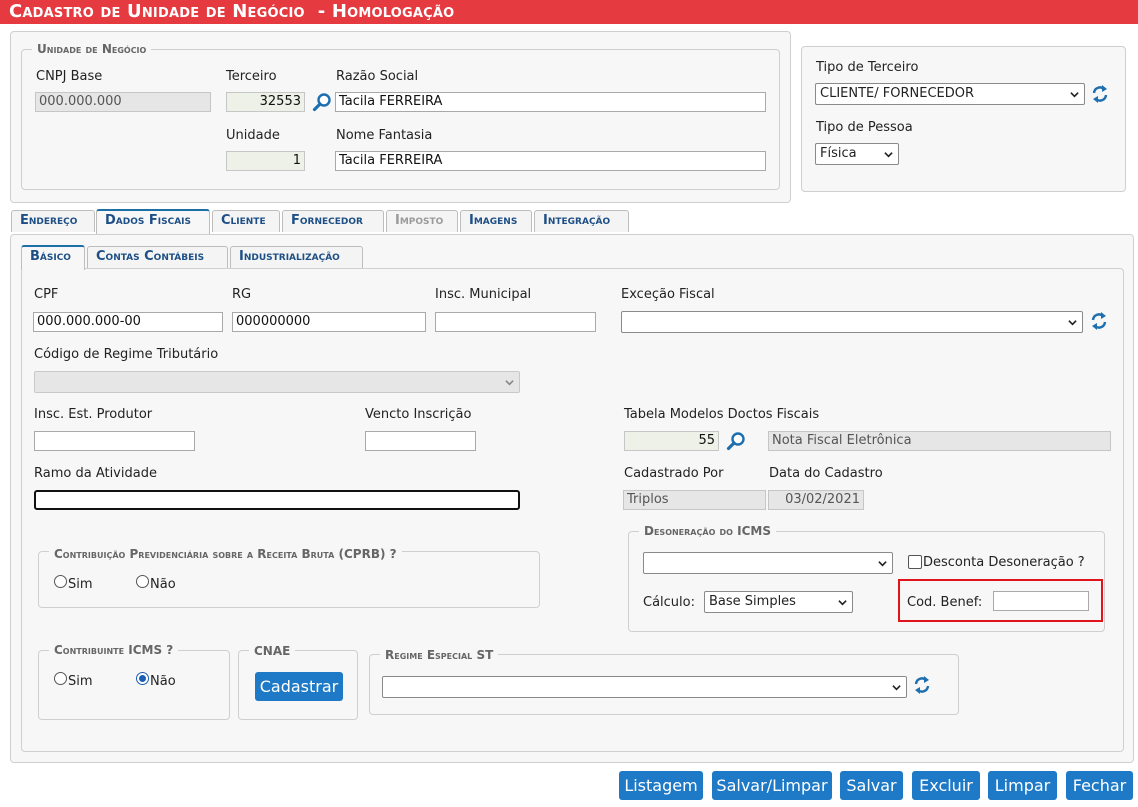 Image resolution: width=1138 pixels, height=807 pixels. I want to click on regime-tributario-select, so click(277, 382).